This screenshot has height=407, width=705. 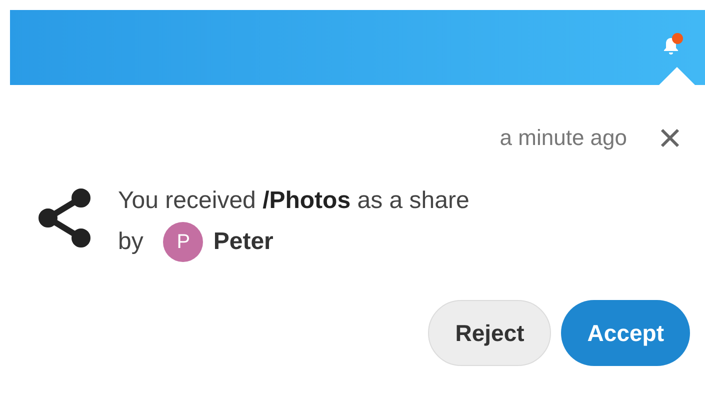 I want to click on timestamp: a minute ago, so click(x=563, y=138).